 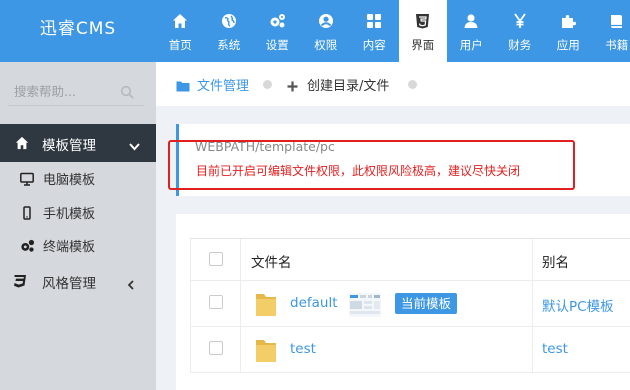 I want to click on nav-permissions: 权限, so click(x=326, y=31).